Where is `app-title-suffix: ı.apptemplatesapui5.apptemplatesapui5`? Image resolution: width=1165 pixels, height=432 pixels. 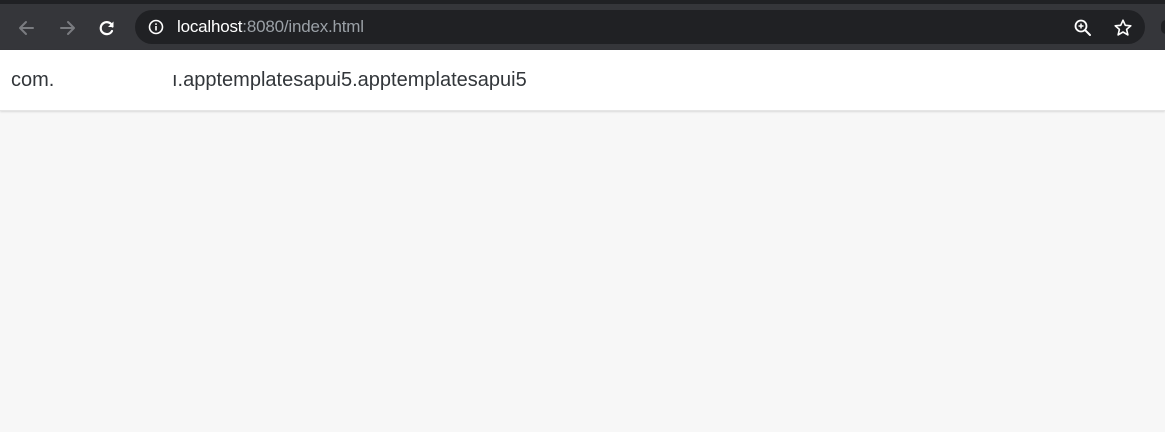
app-title-suffix: ı.apptemplatesapui5.apptemplatesapui5 is located at coordinates (349, 80).